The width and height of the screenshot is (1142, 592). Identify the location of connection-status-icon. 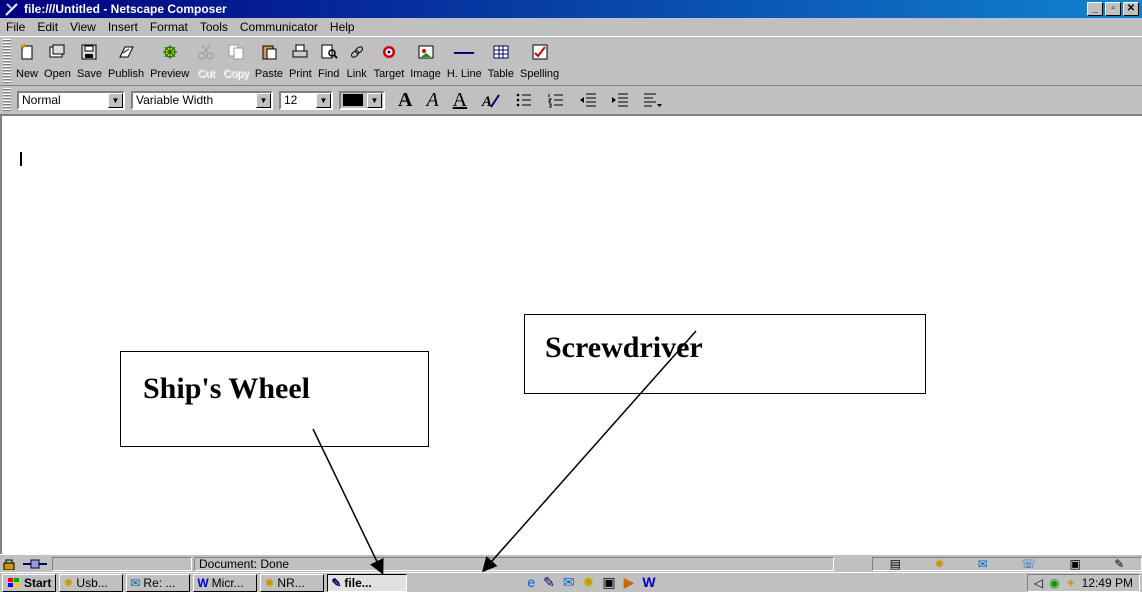
(35, 564).